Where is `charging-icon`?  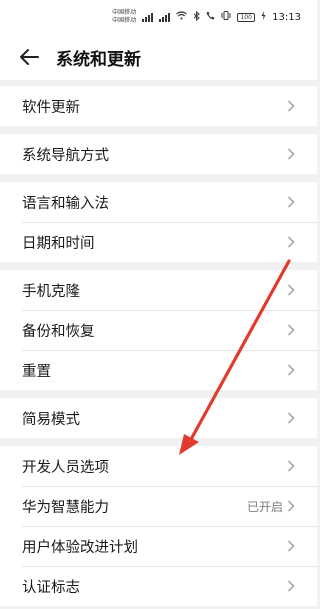 charging-icon is located at coordinates (263, 17).